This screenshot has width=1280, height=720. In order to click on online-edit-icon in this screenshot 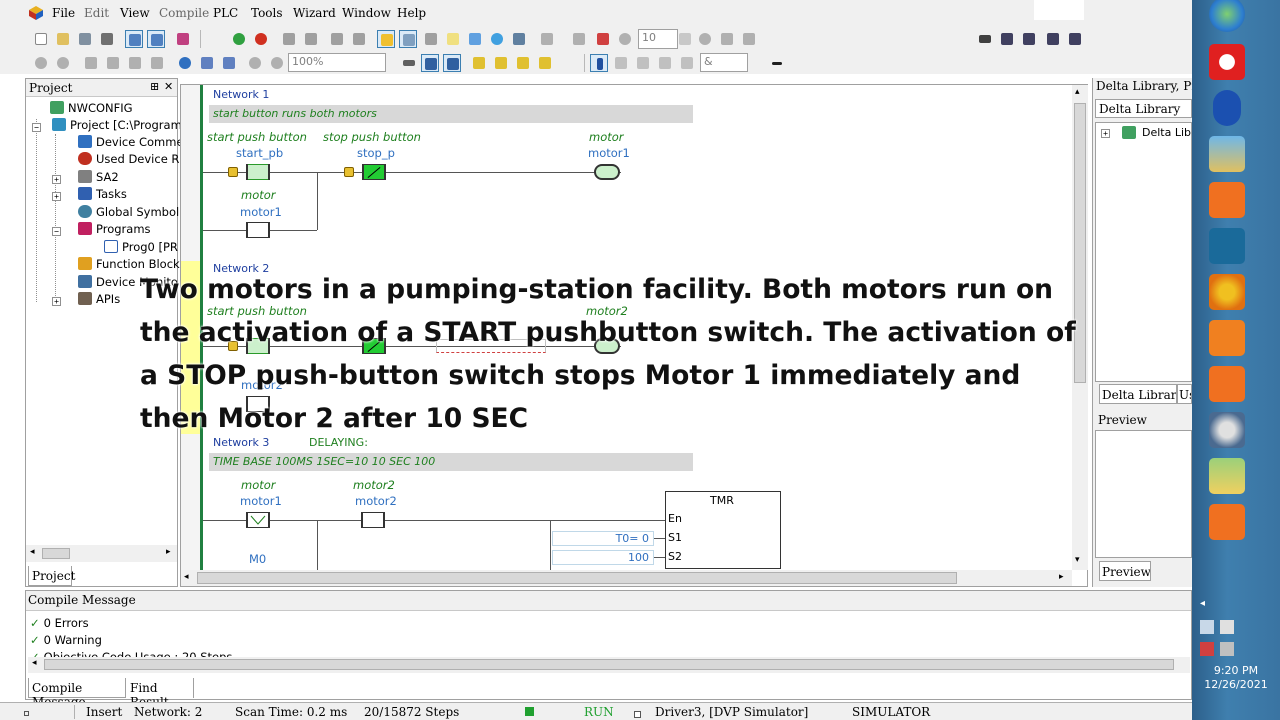, I will do `click(408, 39)`.